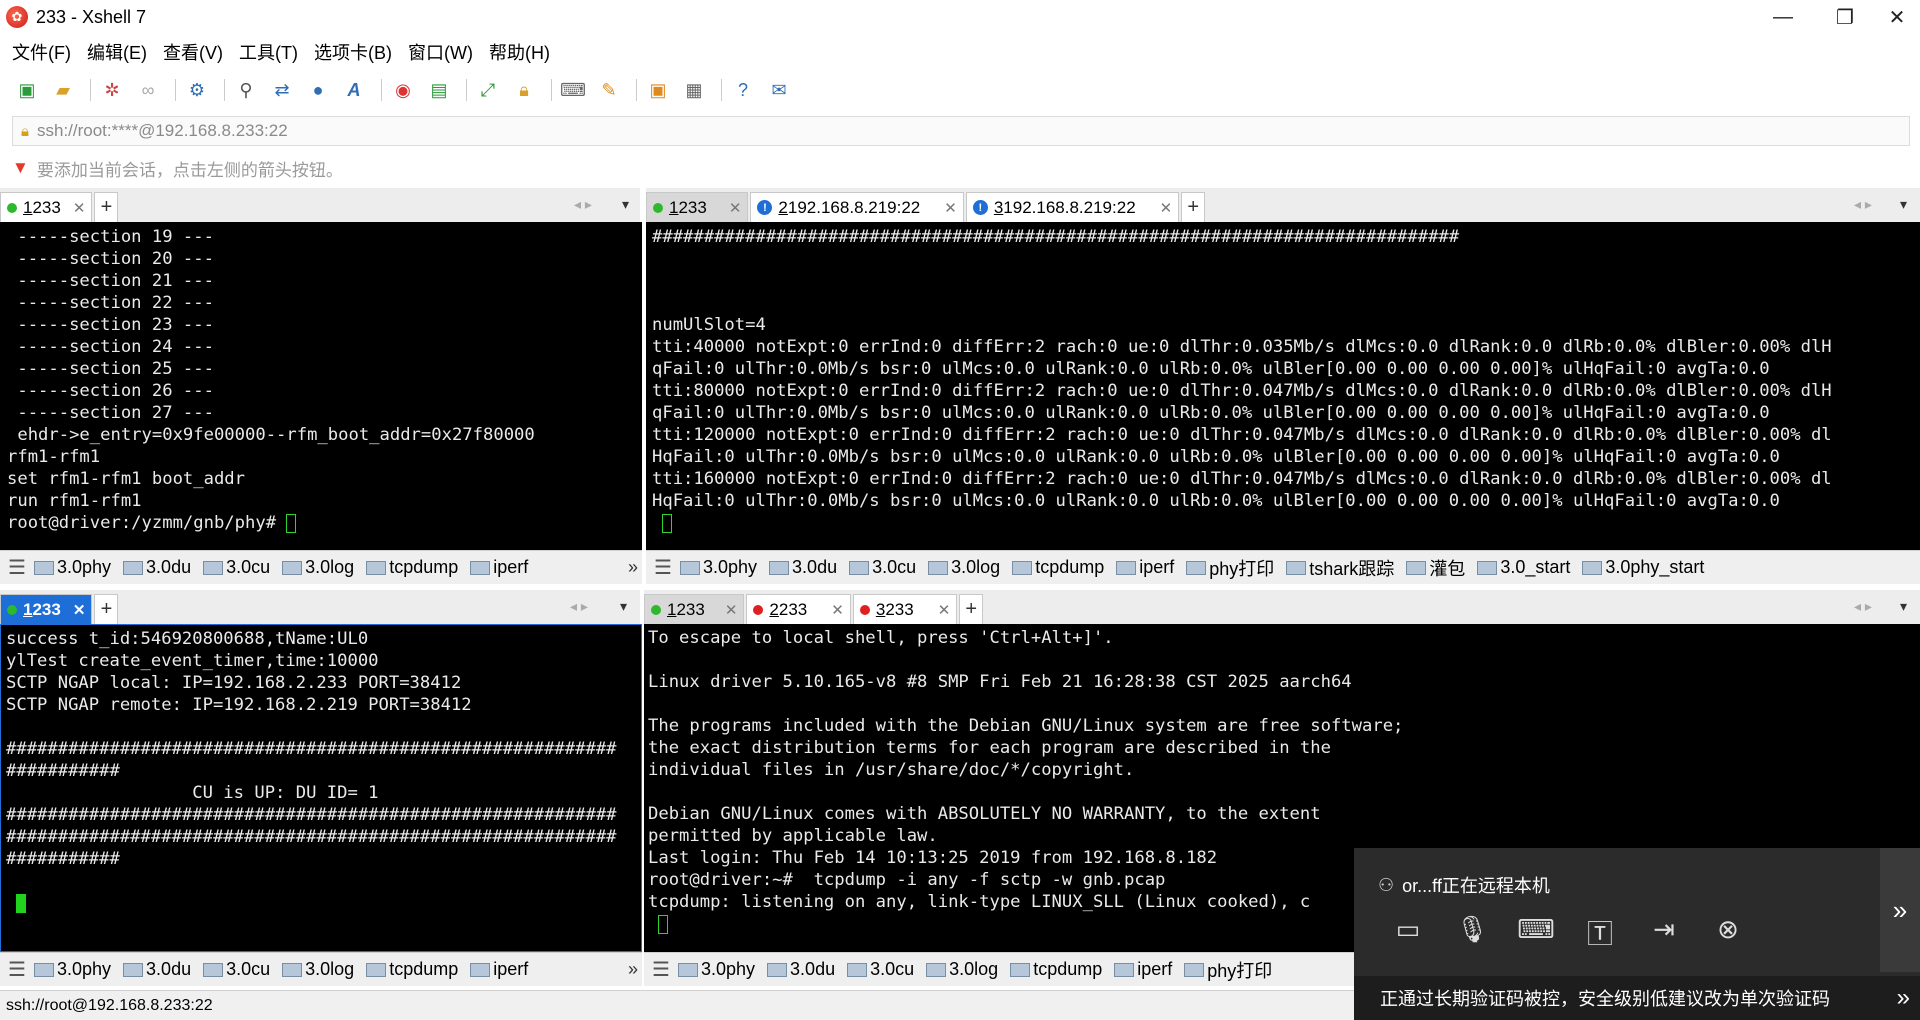  Describe the element at coordinates (1408, 932) in the screenshot. I see `chat-icon: ▭` at that location.